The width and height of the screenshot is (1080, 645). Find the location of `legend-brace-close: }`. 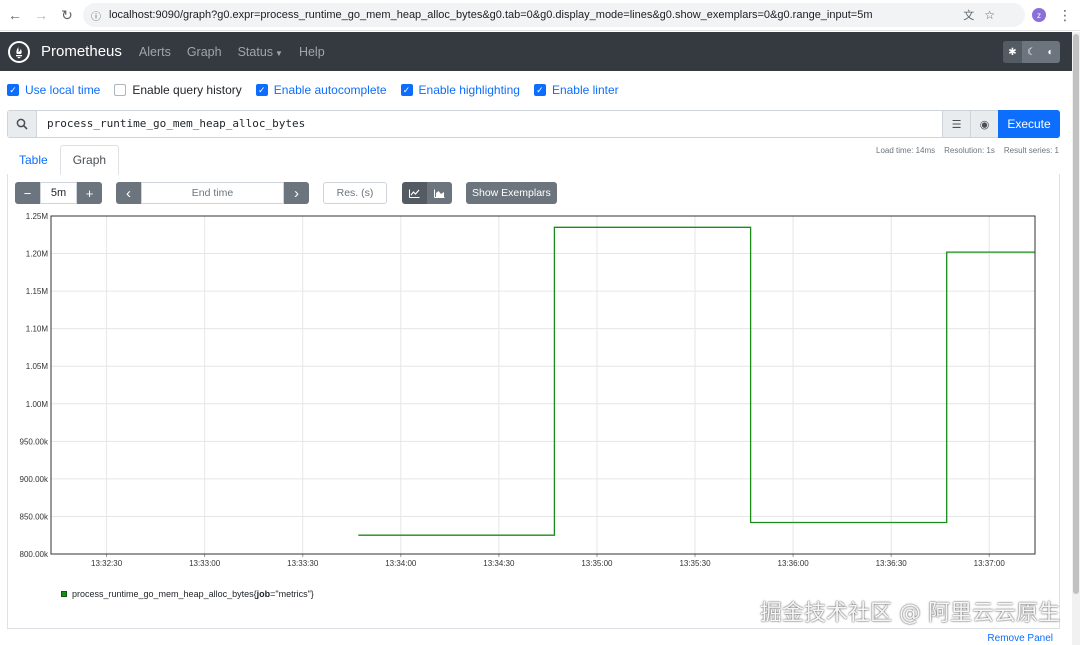

legend-brace-close: } is located at coordinates (312, 594).